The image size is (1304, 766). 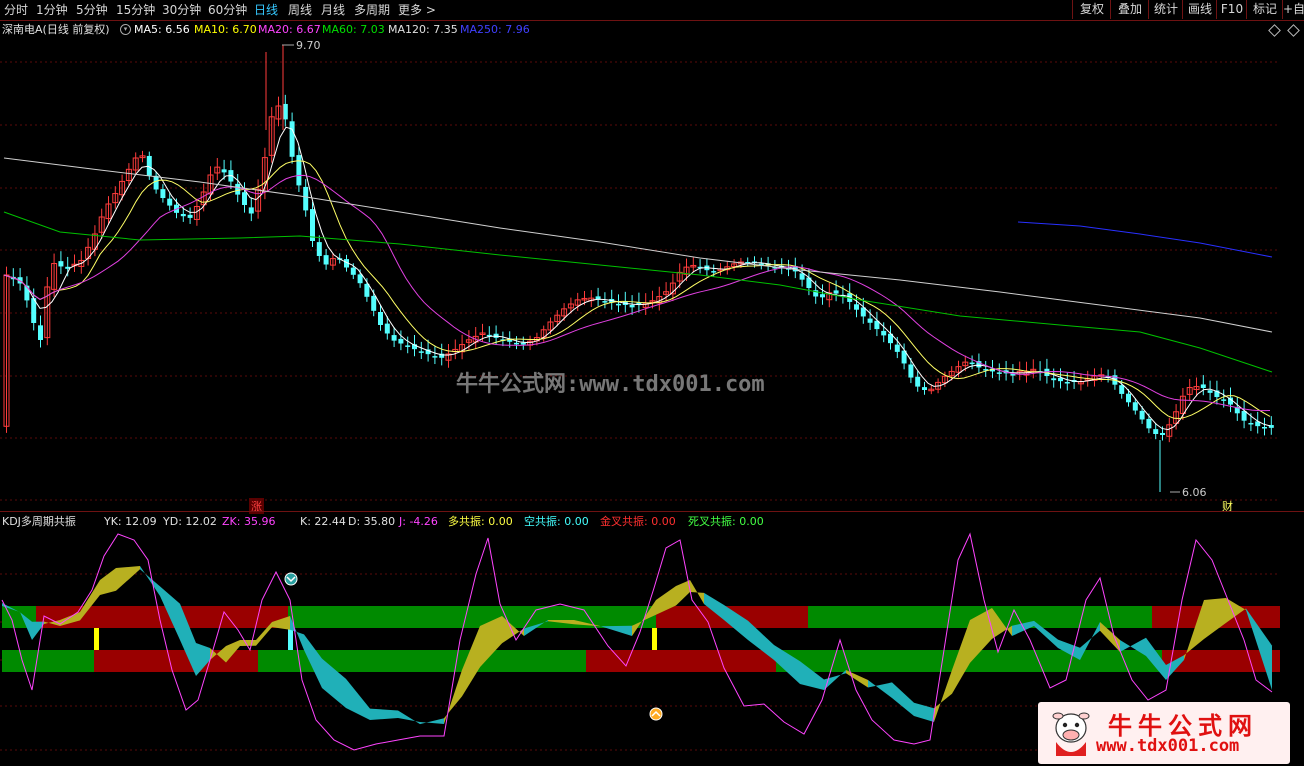 I want to click on watermark: 牛牛公式网:www.tdx001.com, so click(x=610, y=384).